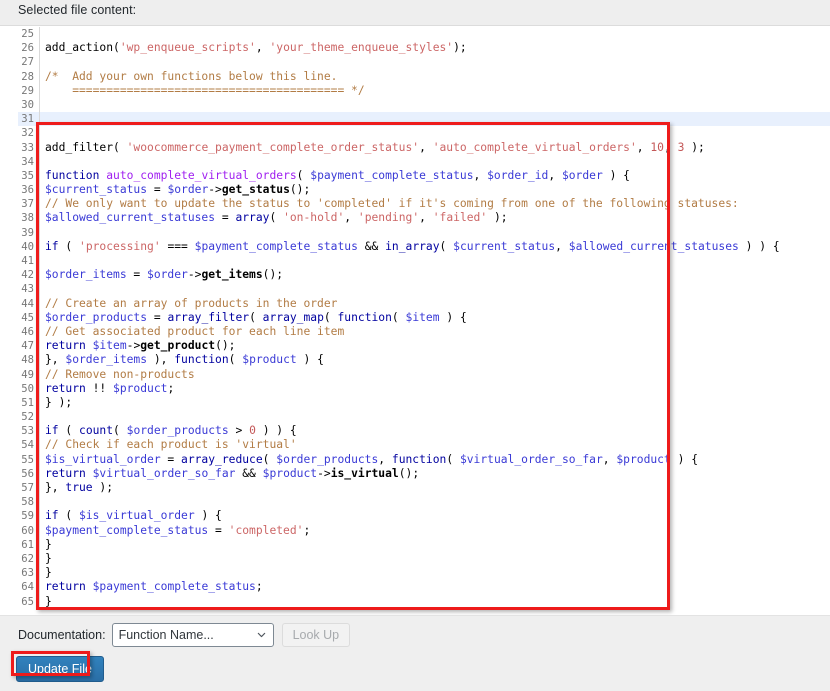 Image resolution: width=830 pixels, height=691 pixels. I want to click on line-number: 57, so click(28, 488).